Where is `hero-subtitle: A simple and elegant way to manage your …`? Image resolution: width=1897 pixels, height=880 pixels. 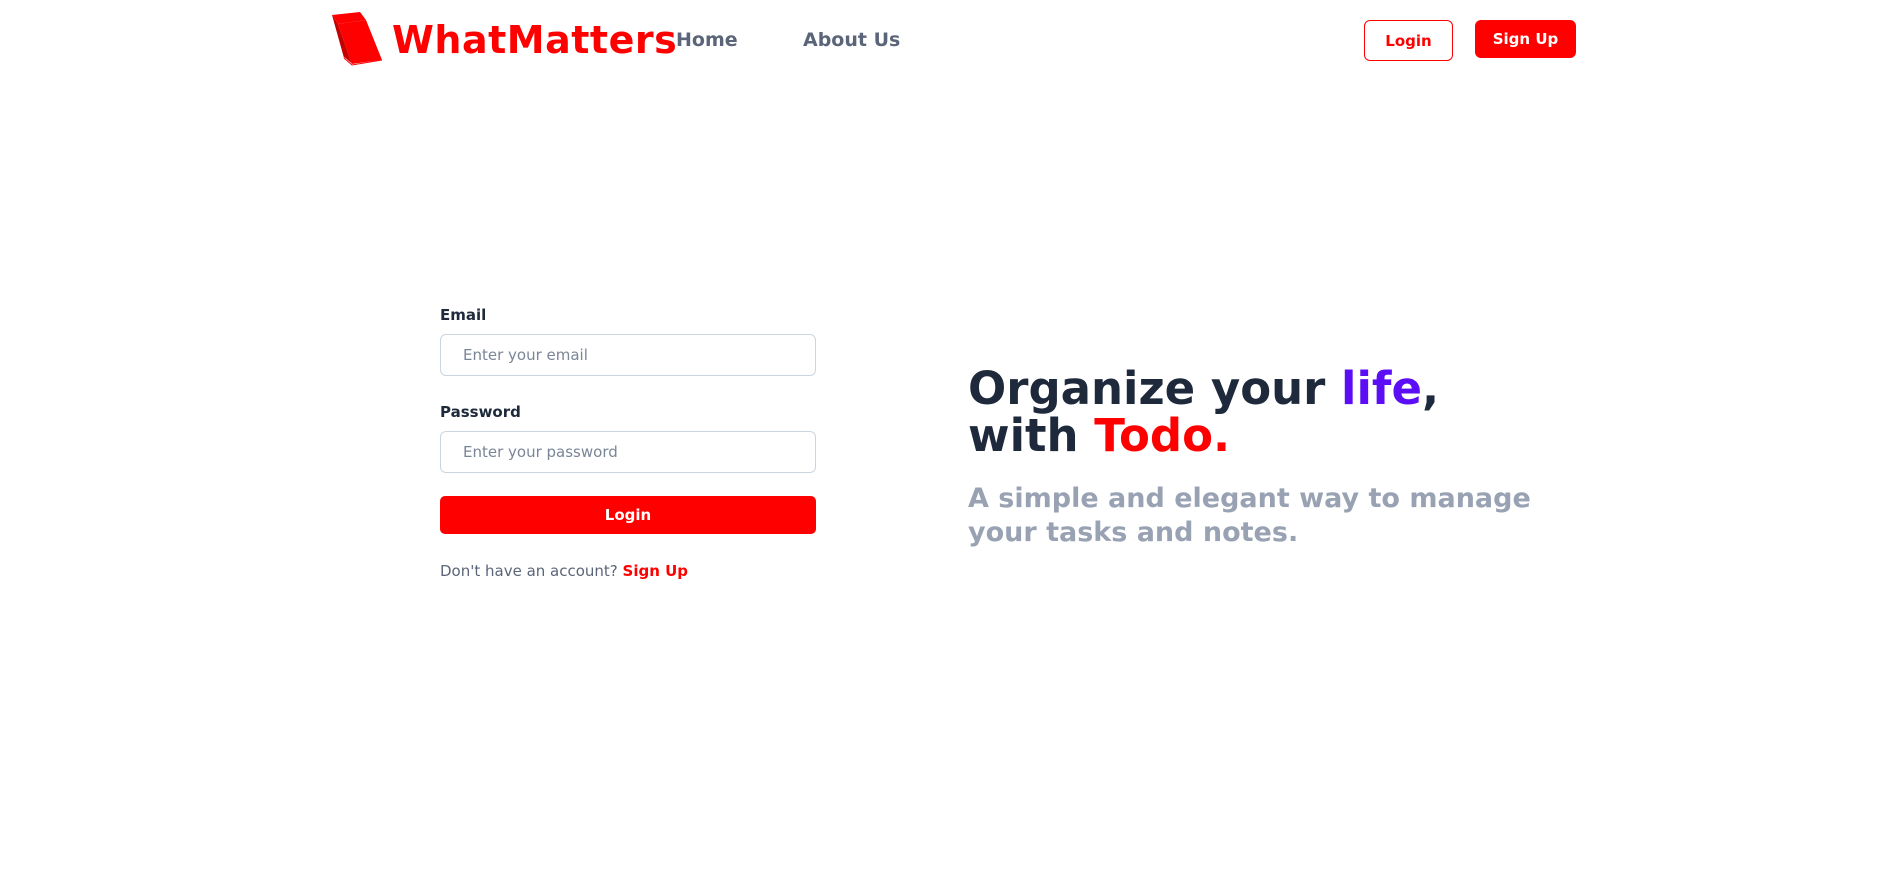 hero-subtitle: A simple and elegant way to manage your … is located at coordinates (1249, 516).